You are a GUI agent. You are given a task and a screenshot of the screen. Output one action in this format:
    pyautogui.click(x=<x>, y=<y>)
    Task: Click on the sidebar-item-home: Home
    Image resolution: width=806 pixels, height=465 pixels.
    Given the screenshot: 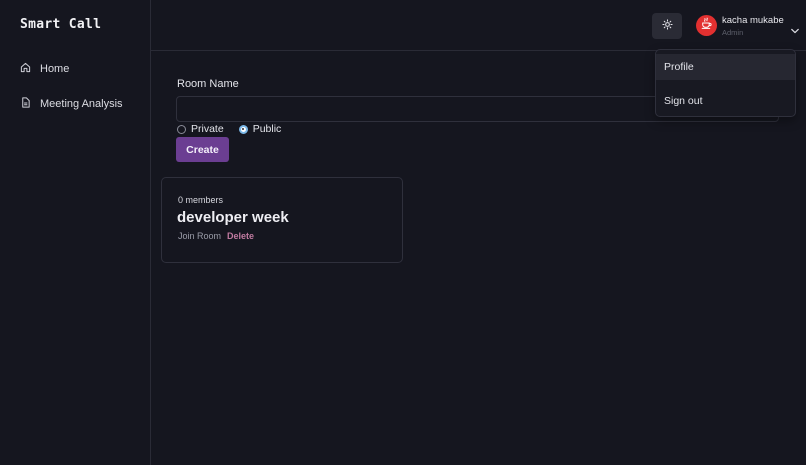 What is the action you would take?
    pyautogui.click(x=44, y=69)
    